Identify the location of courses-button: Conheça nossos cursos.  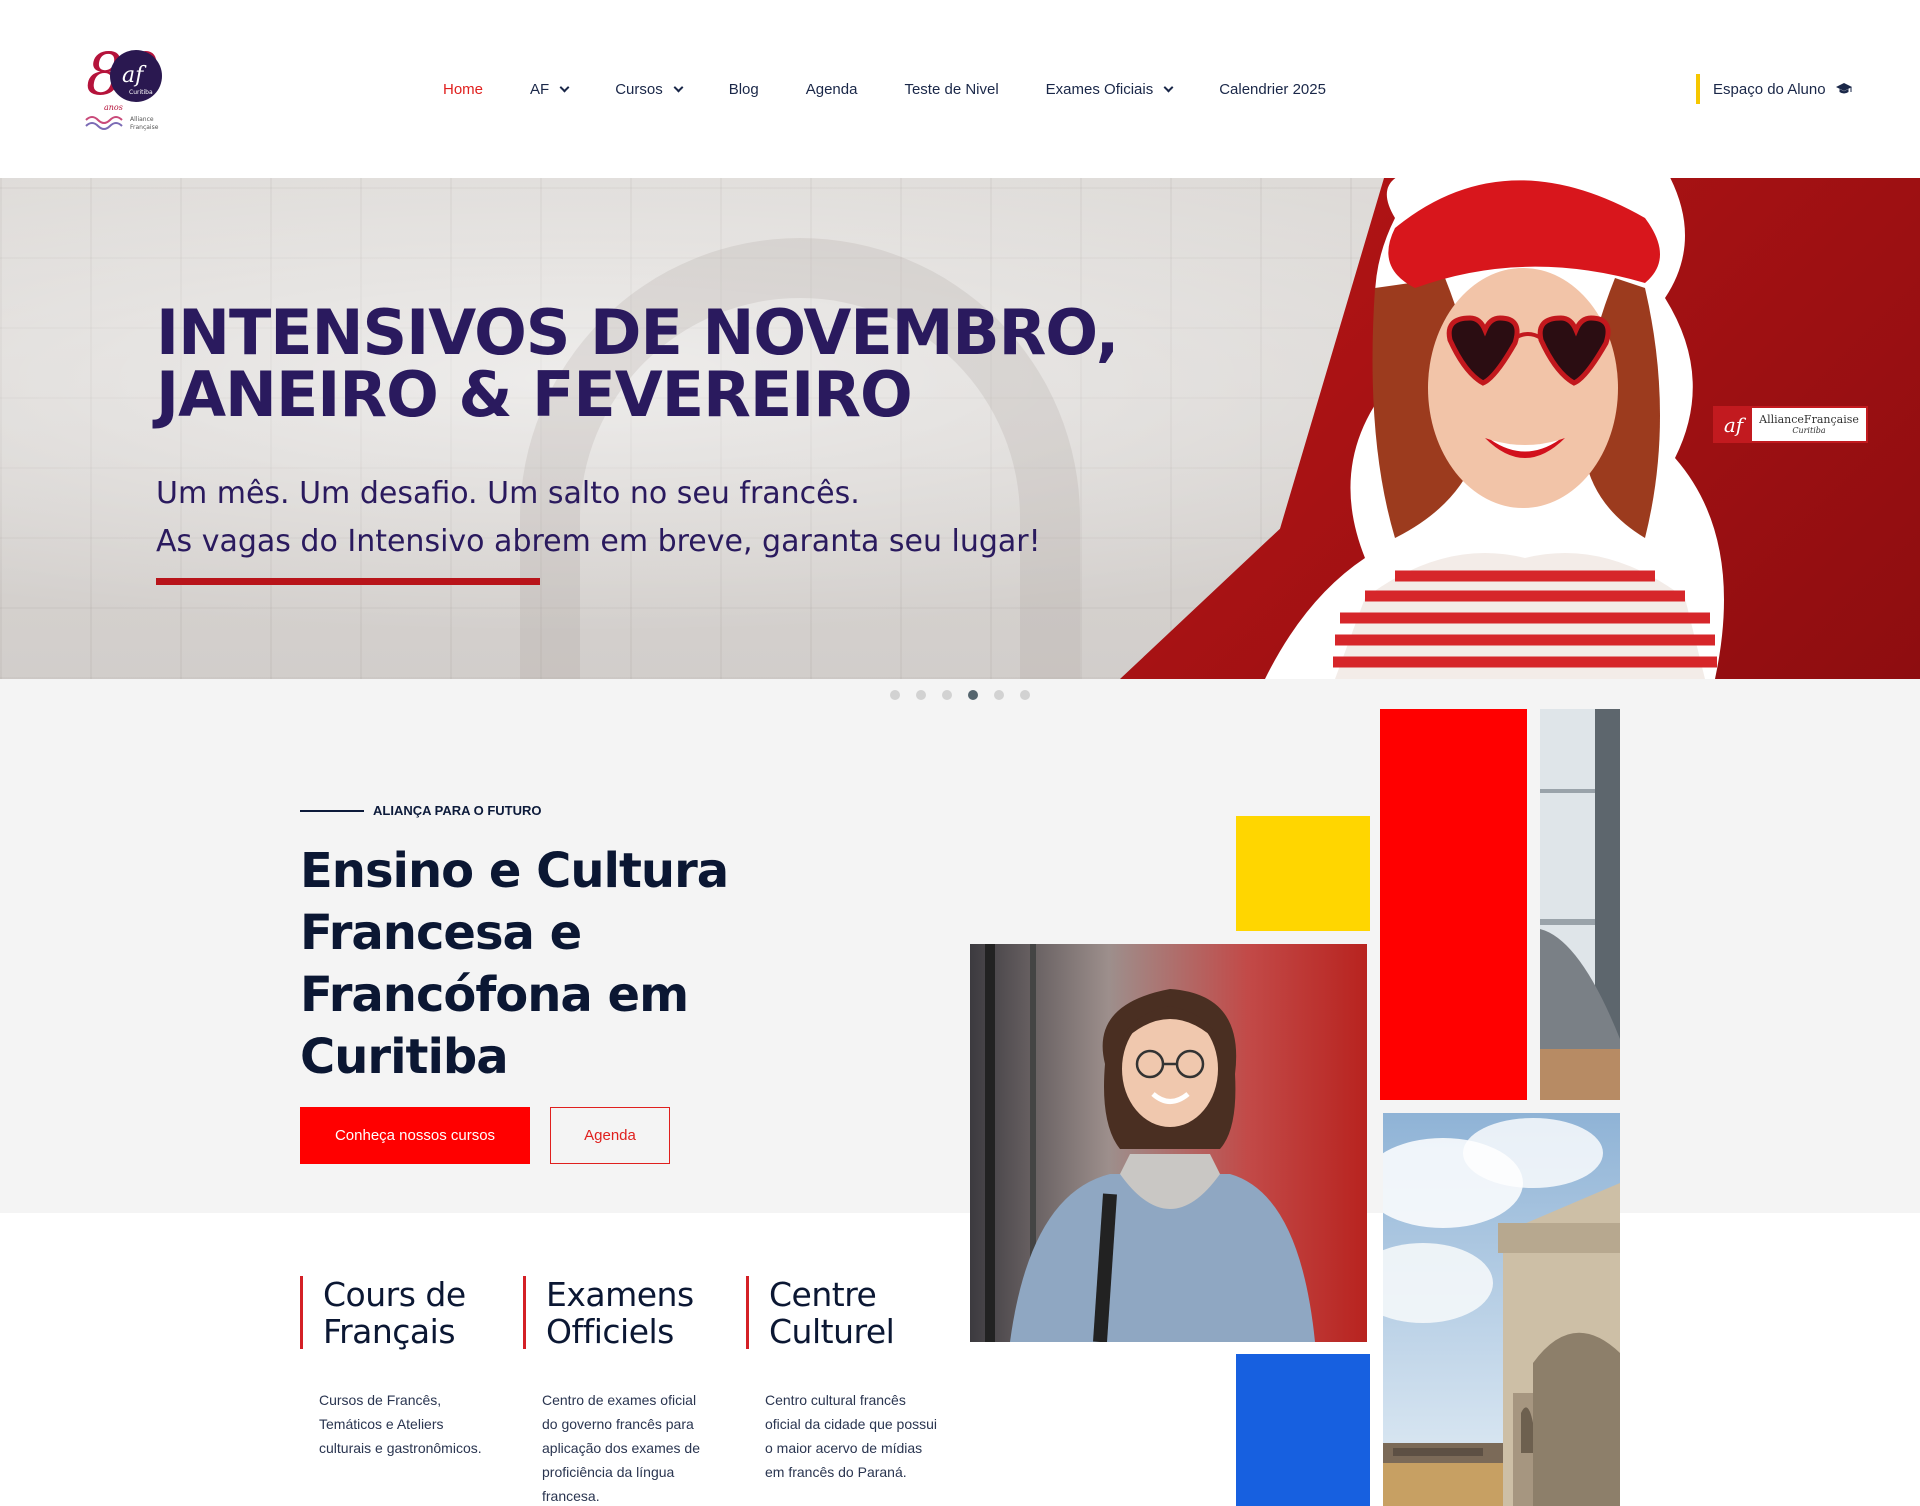
(415, 1135).